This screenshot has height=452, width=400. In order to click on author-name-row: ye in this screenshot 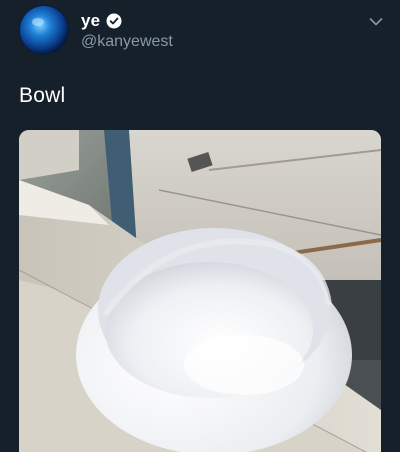, I will do `click(101, 21)`.